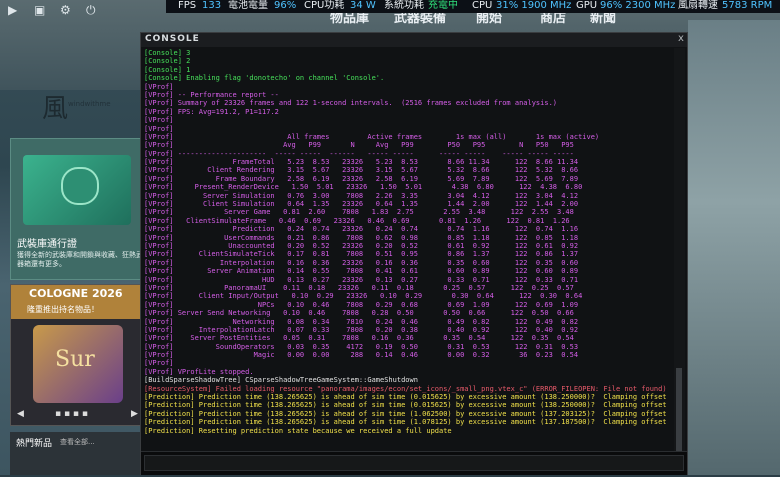  What do you see at coordinates (76, 293) in the screenshot?
I see `cologne-promo-title: COLOGNE 2026` at bounding box center [76, 293].